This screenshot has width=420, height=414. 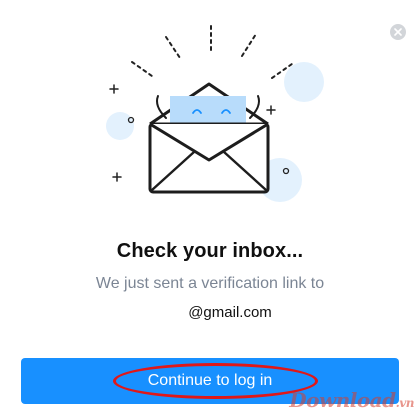 I want to click on subtitle-text: We just sent a verification link to, so click(x=210, y=283).